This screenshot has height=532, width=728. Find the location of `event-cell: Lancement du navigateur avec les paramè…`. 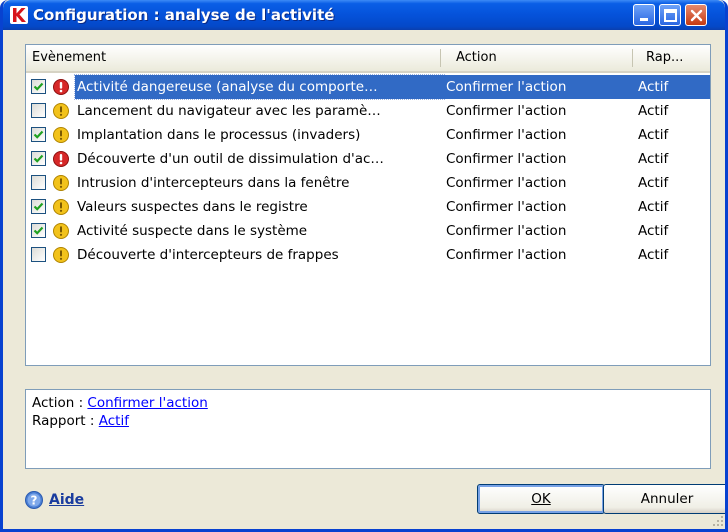

event-cell: Lancement du navigateur avec les paramè… is located at coordinates (229, 111).